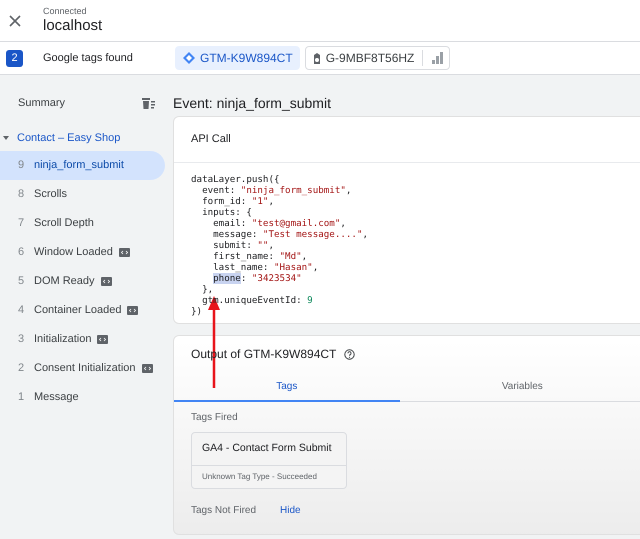  What do you see at coordinates (290, 510) in the screenshot?
I see `hide-link: Hide` at bounding box center [290, 510].